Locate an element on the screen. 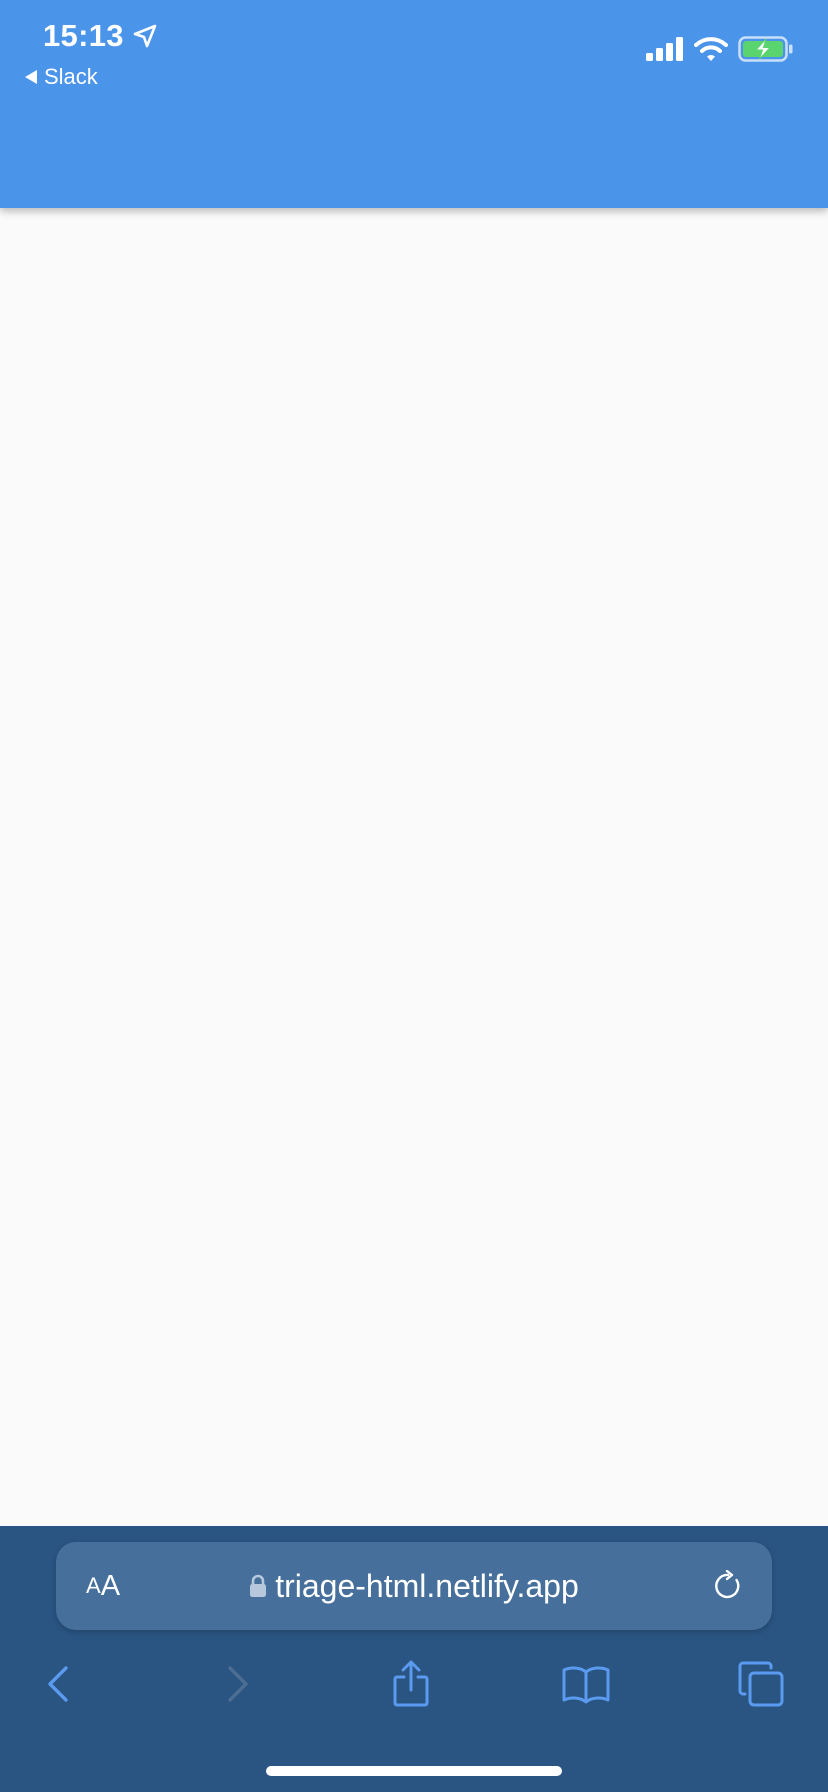 Image resolution: width=828 pixels, height=1792 pixels. tabs-button is located at coordinates (761, 1684).